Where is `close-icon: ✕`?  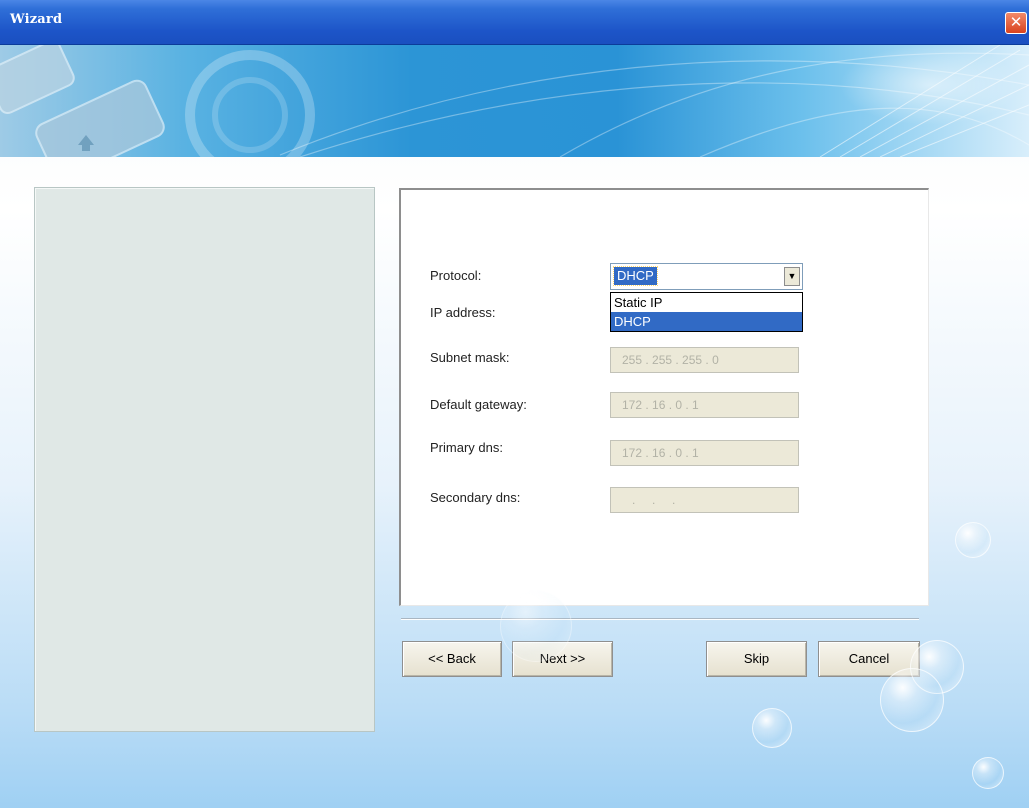 close-icon: ✕ is located at coordinates (1016, 22).